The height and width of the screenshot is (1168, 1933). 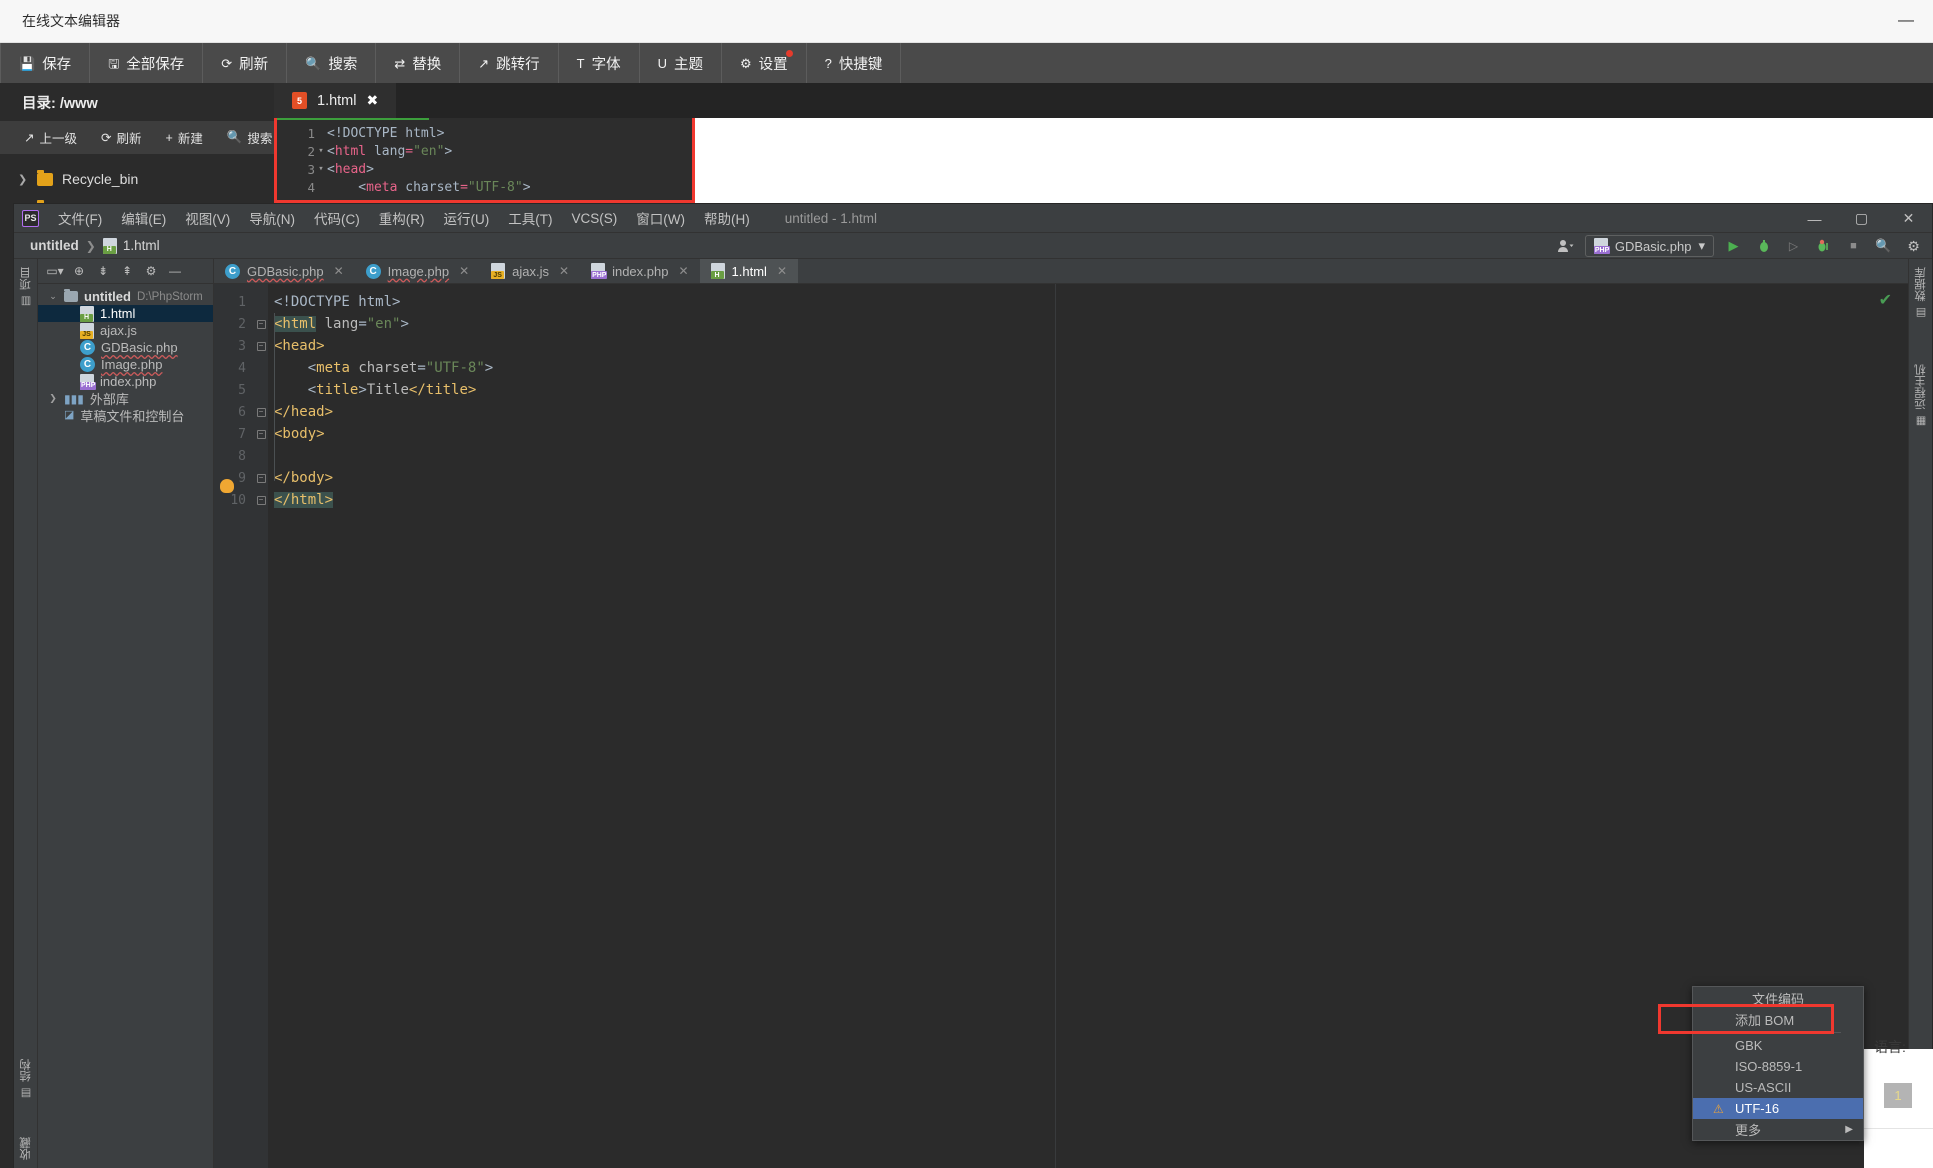 What do you see at coordinates (530, 218) in the screenshot?
I see `menu-item-8: 工具(T)` at bounding box center [530, 218].